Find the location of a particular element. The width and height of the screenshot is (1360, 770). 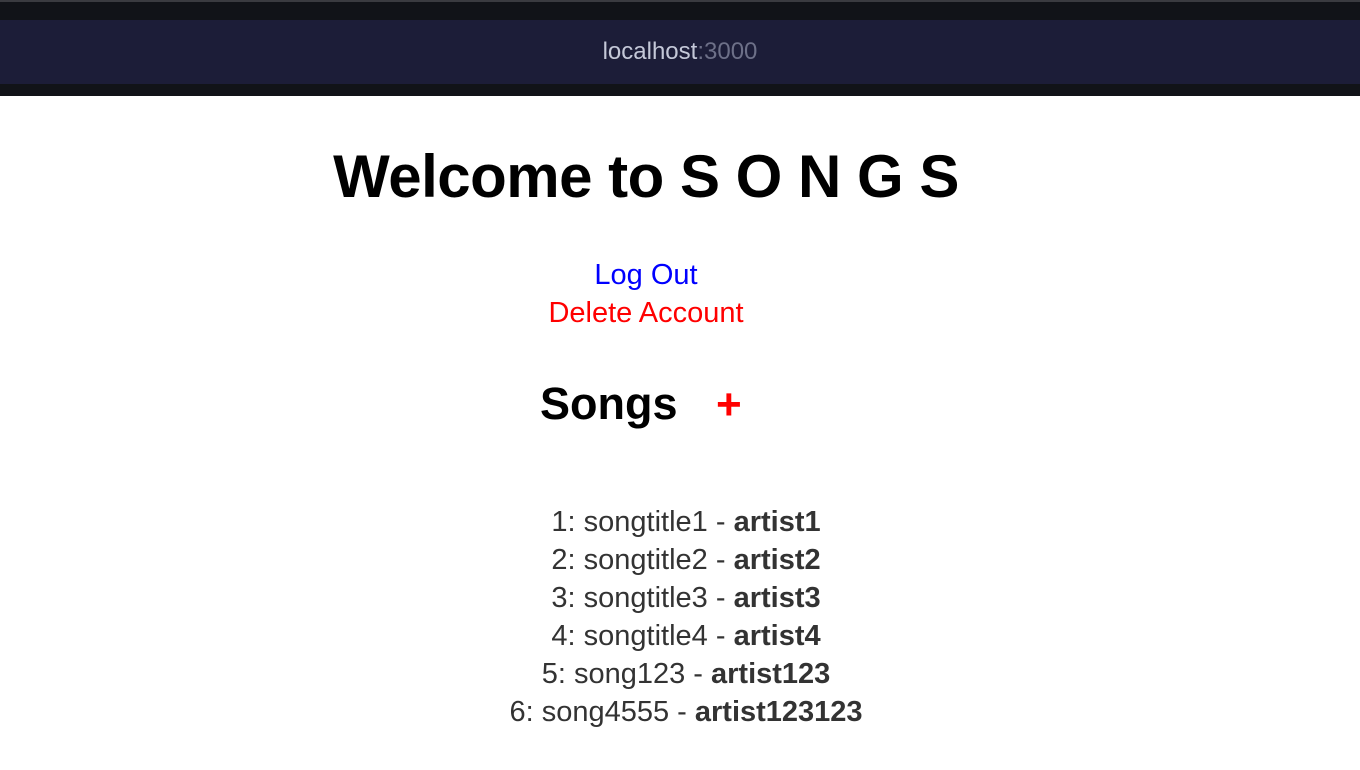

song-index: 1: is located at coordinates (563, 522).